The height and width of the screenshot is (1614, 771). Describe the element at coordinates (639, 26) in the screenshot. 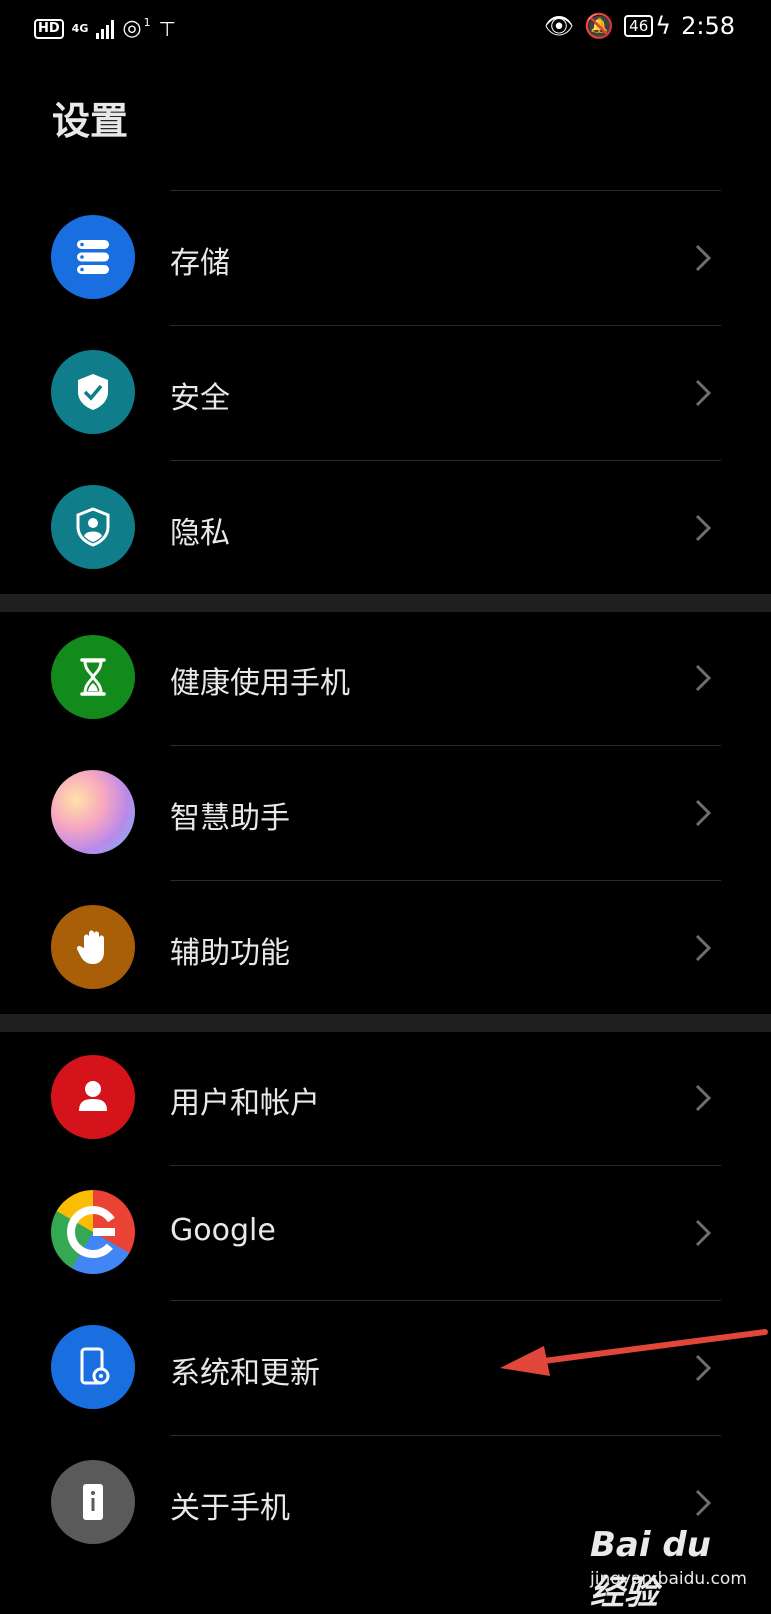

I see `battery-level: 46` at that location.